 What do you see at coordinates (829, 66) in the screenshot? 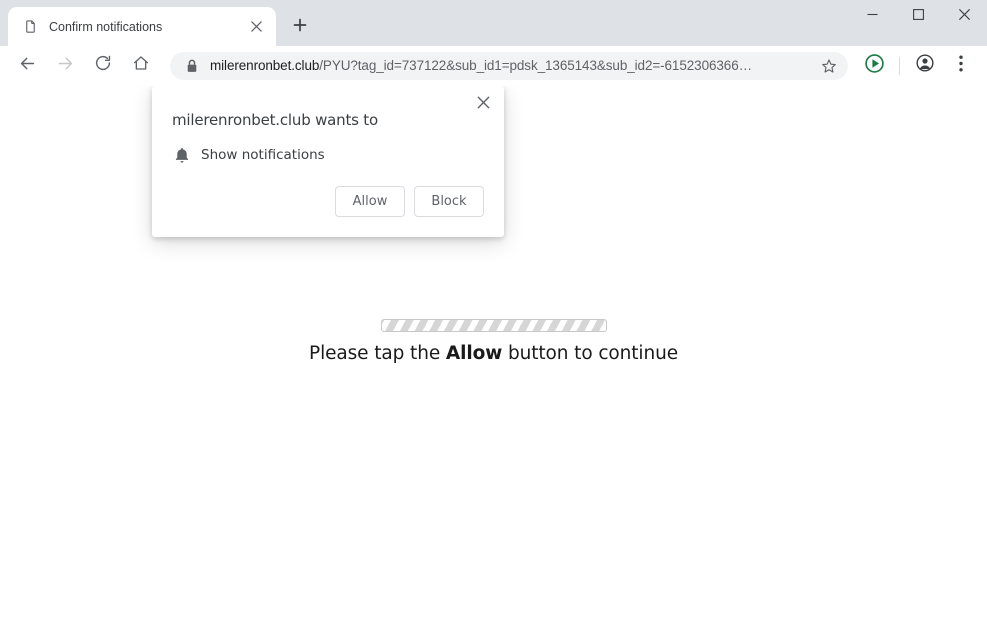
I see `bookmark-star-icon` at bounding box center [829, 66].